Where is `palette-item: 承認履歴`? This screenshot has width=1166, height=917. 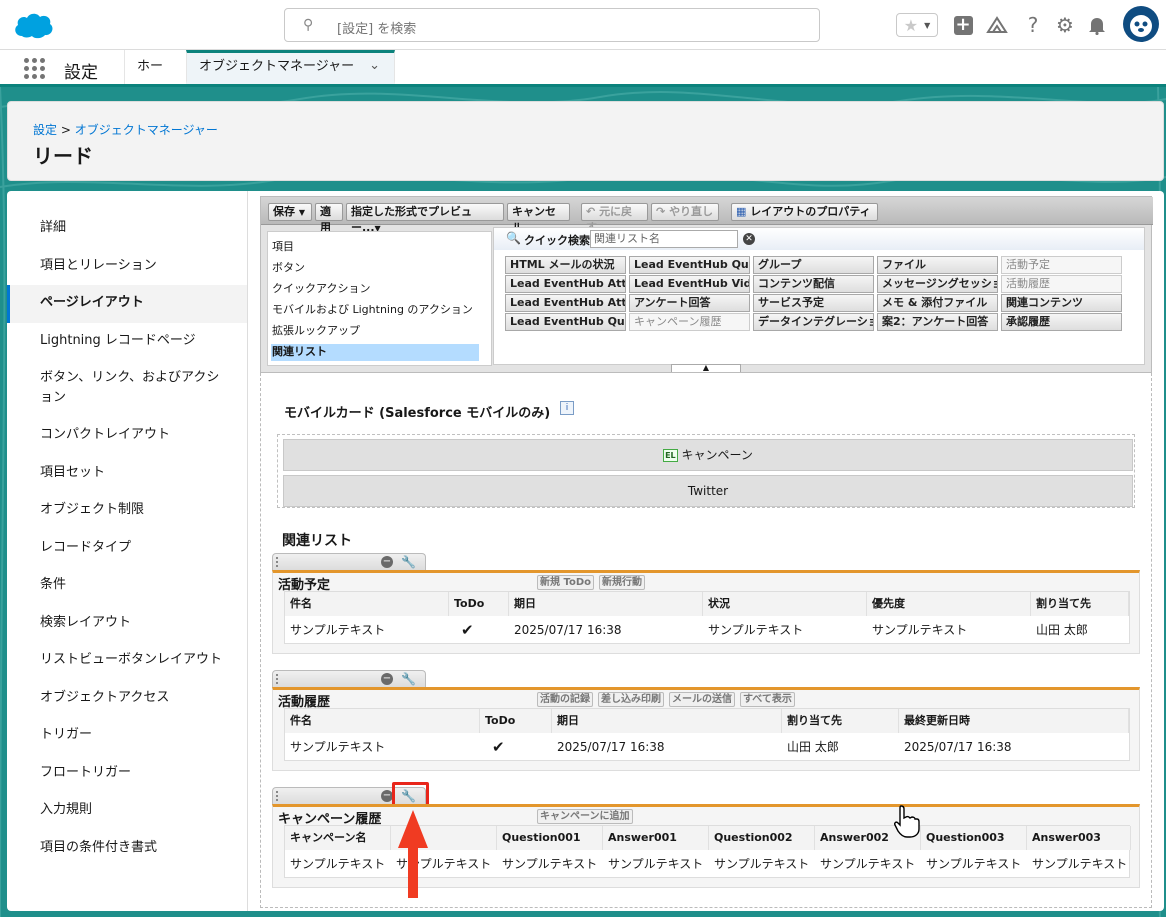
palette-item: 承認履歴 is located at coordinates (1061, 322).